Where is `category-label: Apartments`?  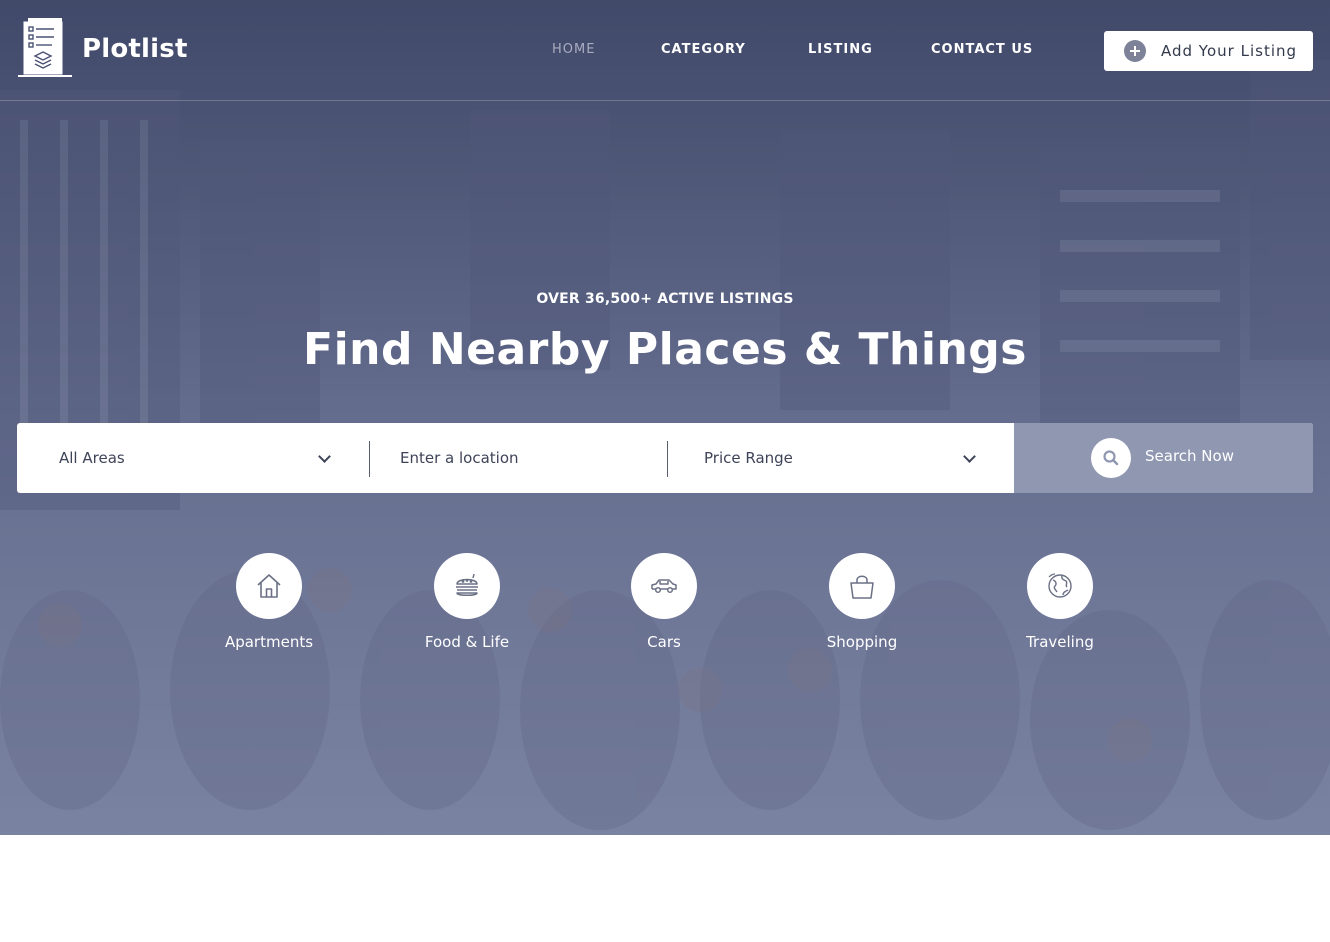
category-label: Apartments is located at coordinates (269, 642).